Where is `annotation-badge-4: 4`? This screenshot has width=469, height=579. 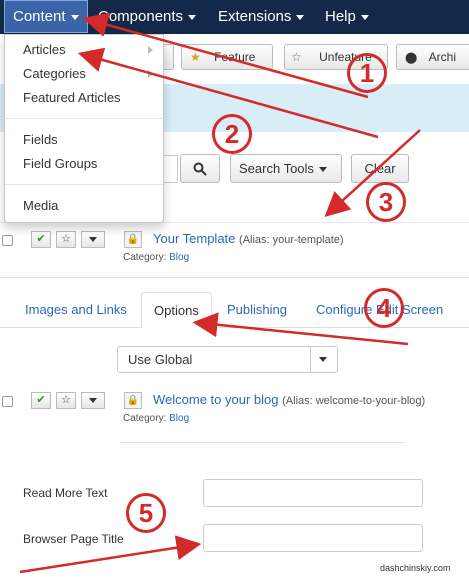 annotation-badge-4: 4 is located at coordinates (384, 308).